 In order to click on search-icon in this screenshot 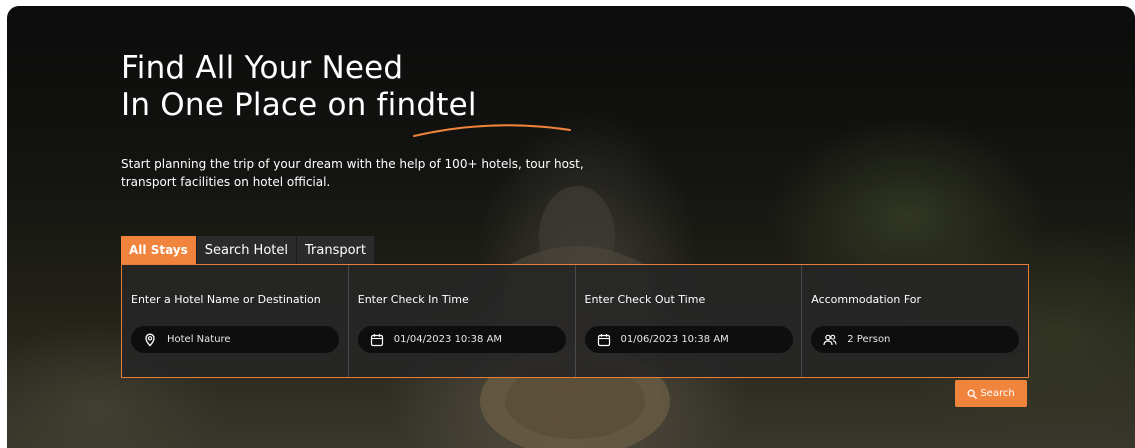, I will do `click(972, 394)`.